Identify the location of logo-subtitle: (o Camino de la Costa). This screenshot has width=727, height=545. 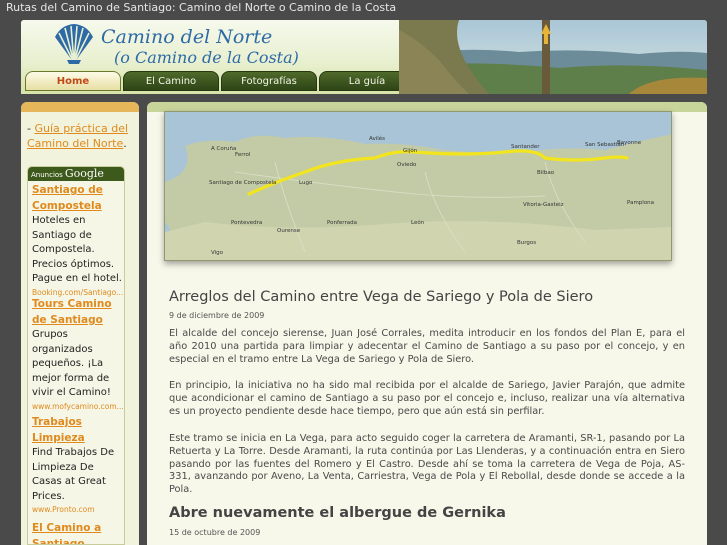
(206, 57).